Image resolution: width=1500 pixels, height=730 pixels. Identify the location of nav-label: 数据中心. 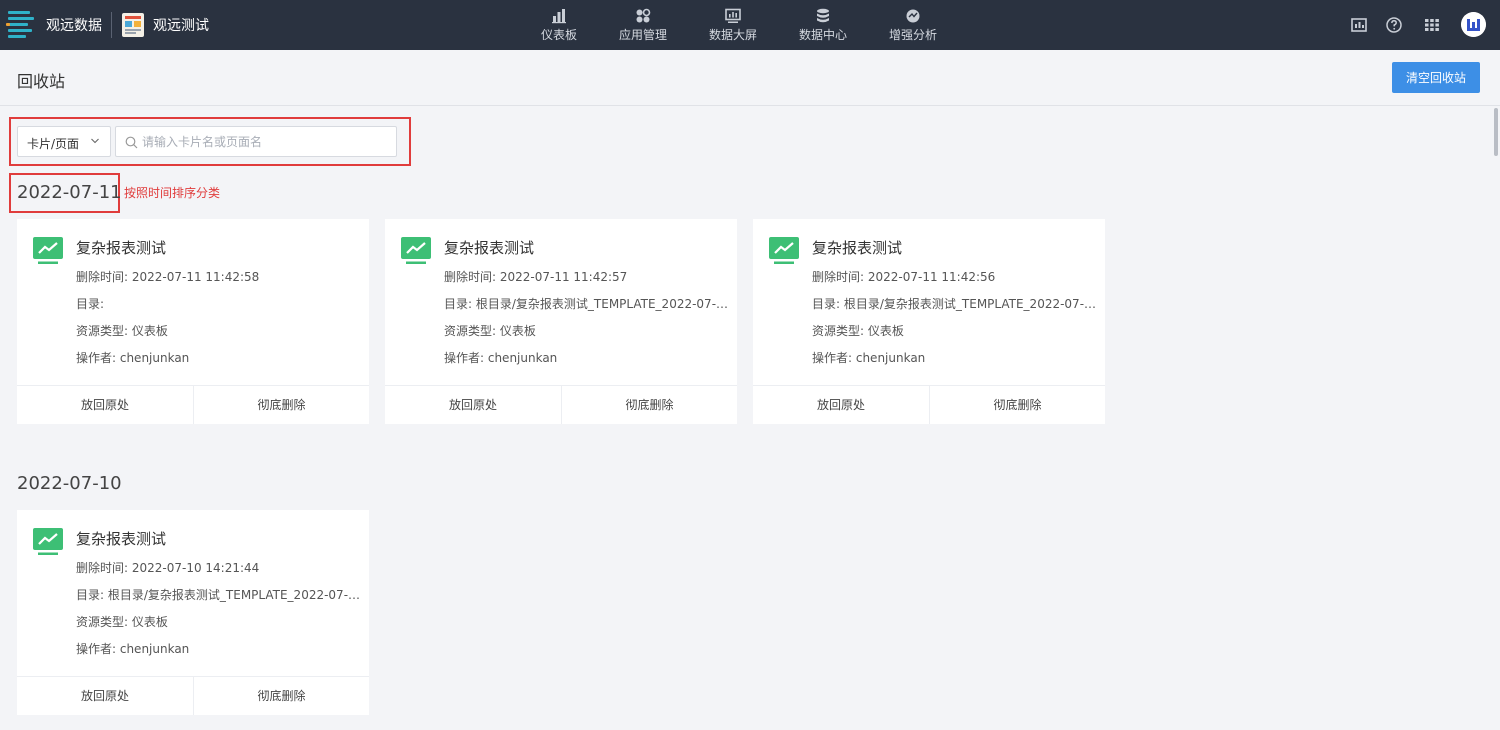
(822, 35).